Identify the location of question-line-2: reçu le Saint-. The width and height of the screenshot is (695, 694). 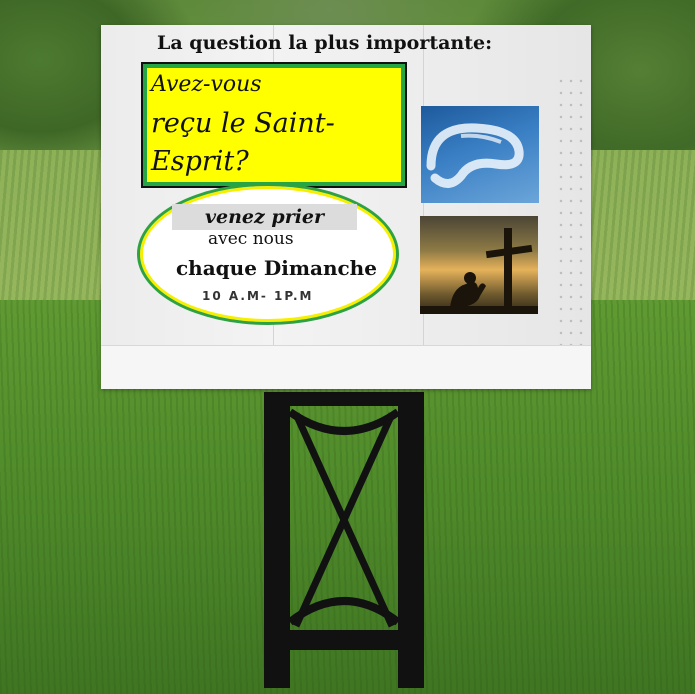
(243, 123).